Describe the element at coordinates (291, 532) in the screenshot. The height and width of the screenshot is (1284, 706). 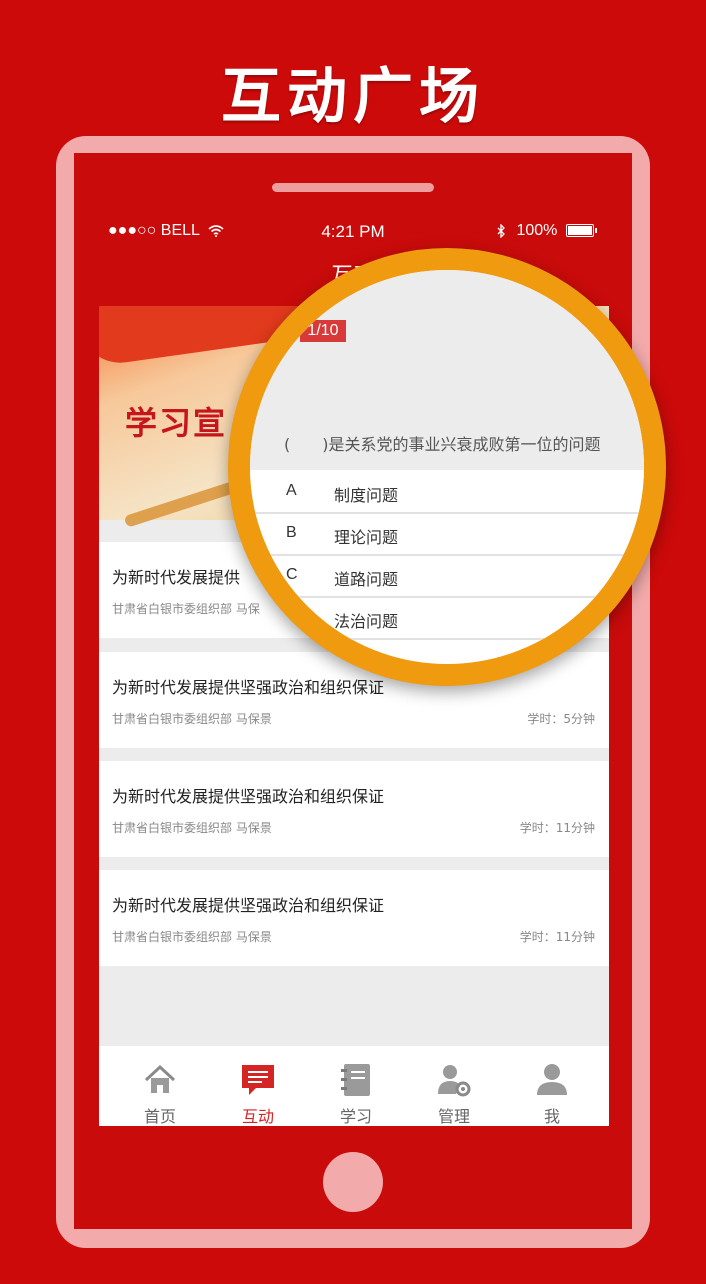
I see `option-letter: B` at that location.